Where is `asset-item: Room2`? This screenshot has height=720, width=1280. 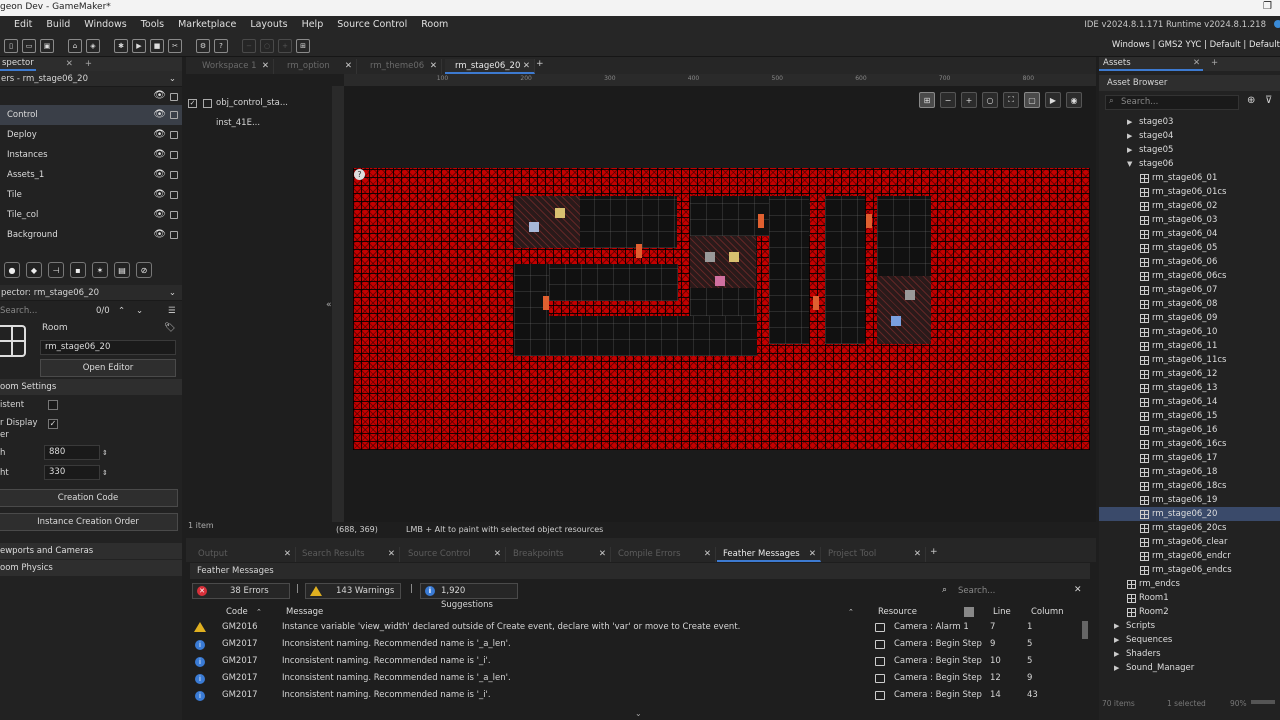 asset-item: Room2 is located at coordinates (1189, 612).